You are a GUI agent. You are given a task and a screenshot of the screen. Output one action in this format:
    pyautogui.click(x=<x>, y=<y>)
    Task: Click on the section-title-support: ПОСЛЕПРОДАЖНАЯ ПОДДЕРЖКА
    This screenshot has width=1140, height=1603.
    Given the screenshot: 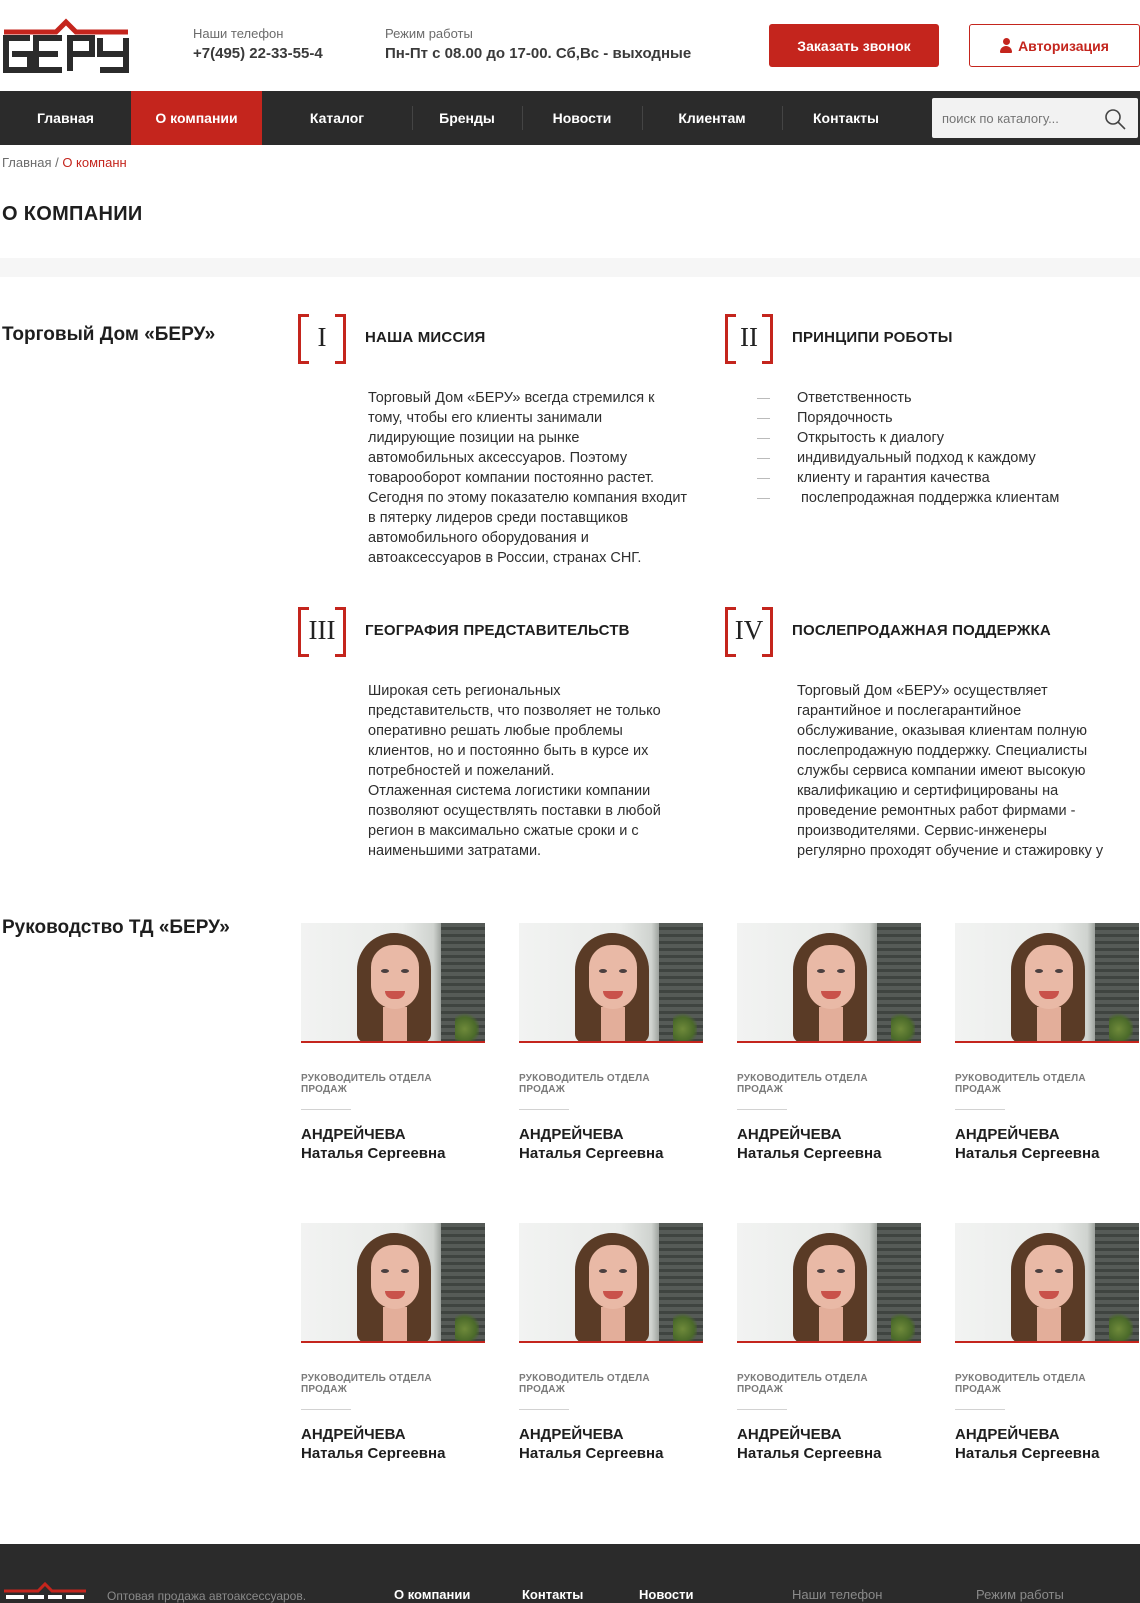 What is the action you would take?
    pyautogui.click(x=921, y=630)
    